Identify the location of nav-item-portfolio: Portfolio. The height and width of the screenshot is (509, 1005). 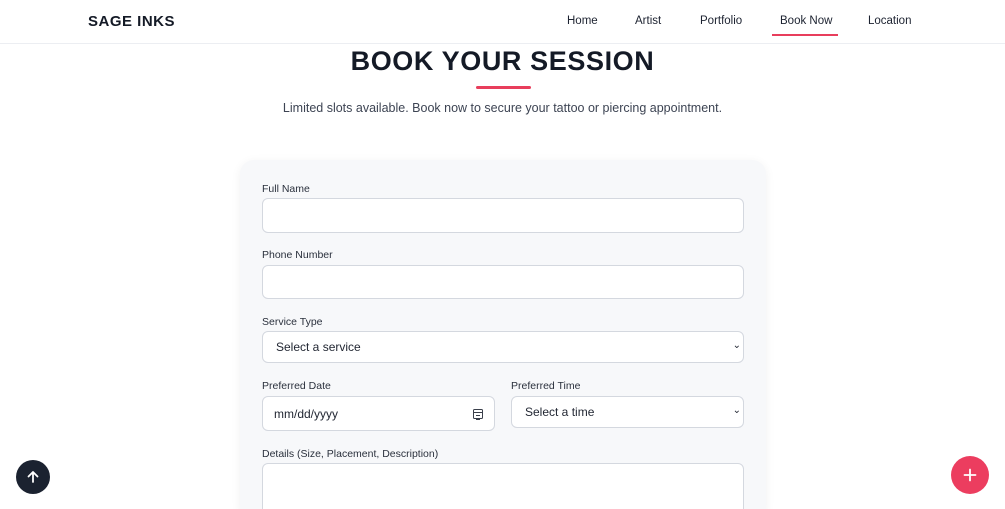
(721, 21).